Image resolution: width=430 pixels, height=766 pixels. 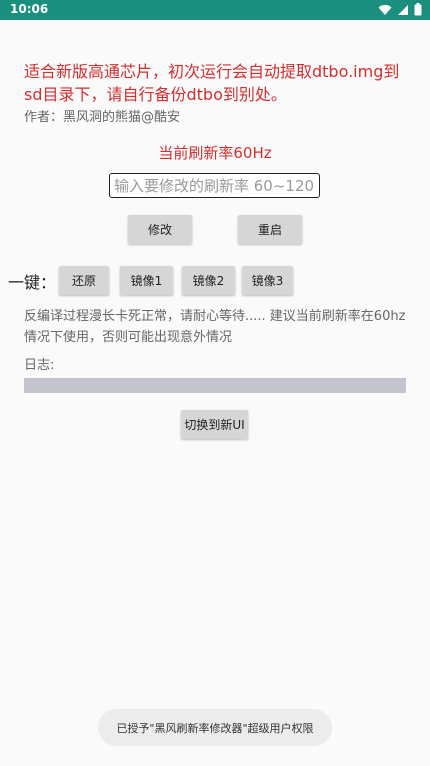 What do you see at coordinates (403, 9) in the screenshot?
I see `signal-icon` at bounding box center [403, 9].